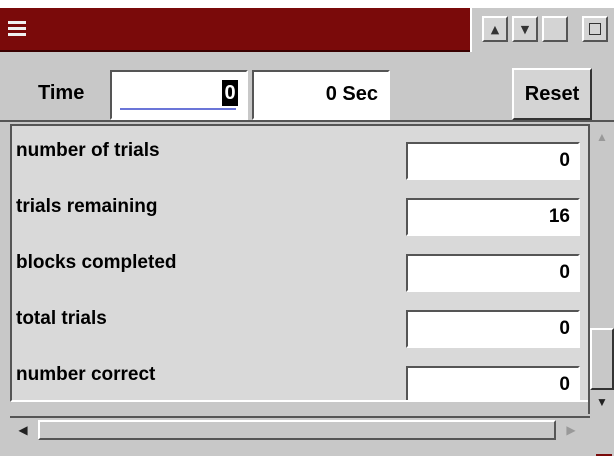 The image size is (614, 456). Describe the element at coordinates (552, 94) in the screenshot. I see `reset-button: Reset` at that location.